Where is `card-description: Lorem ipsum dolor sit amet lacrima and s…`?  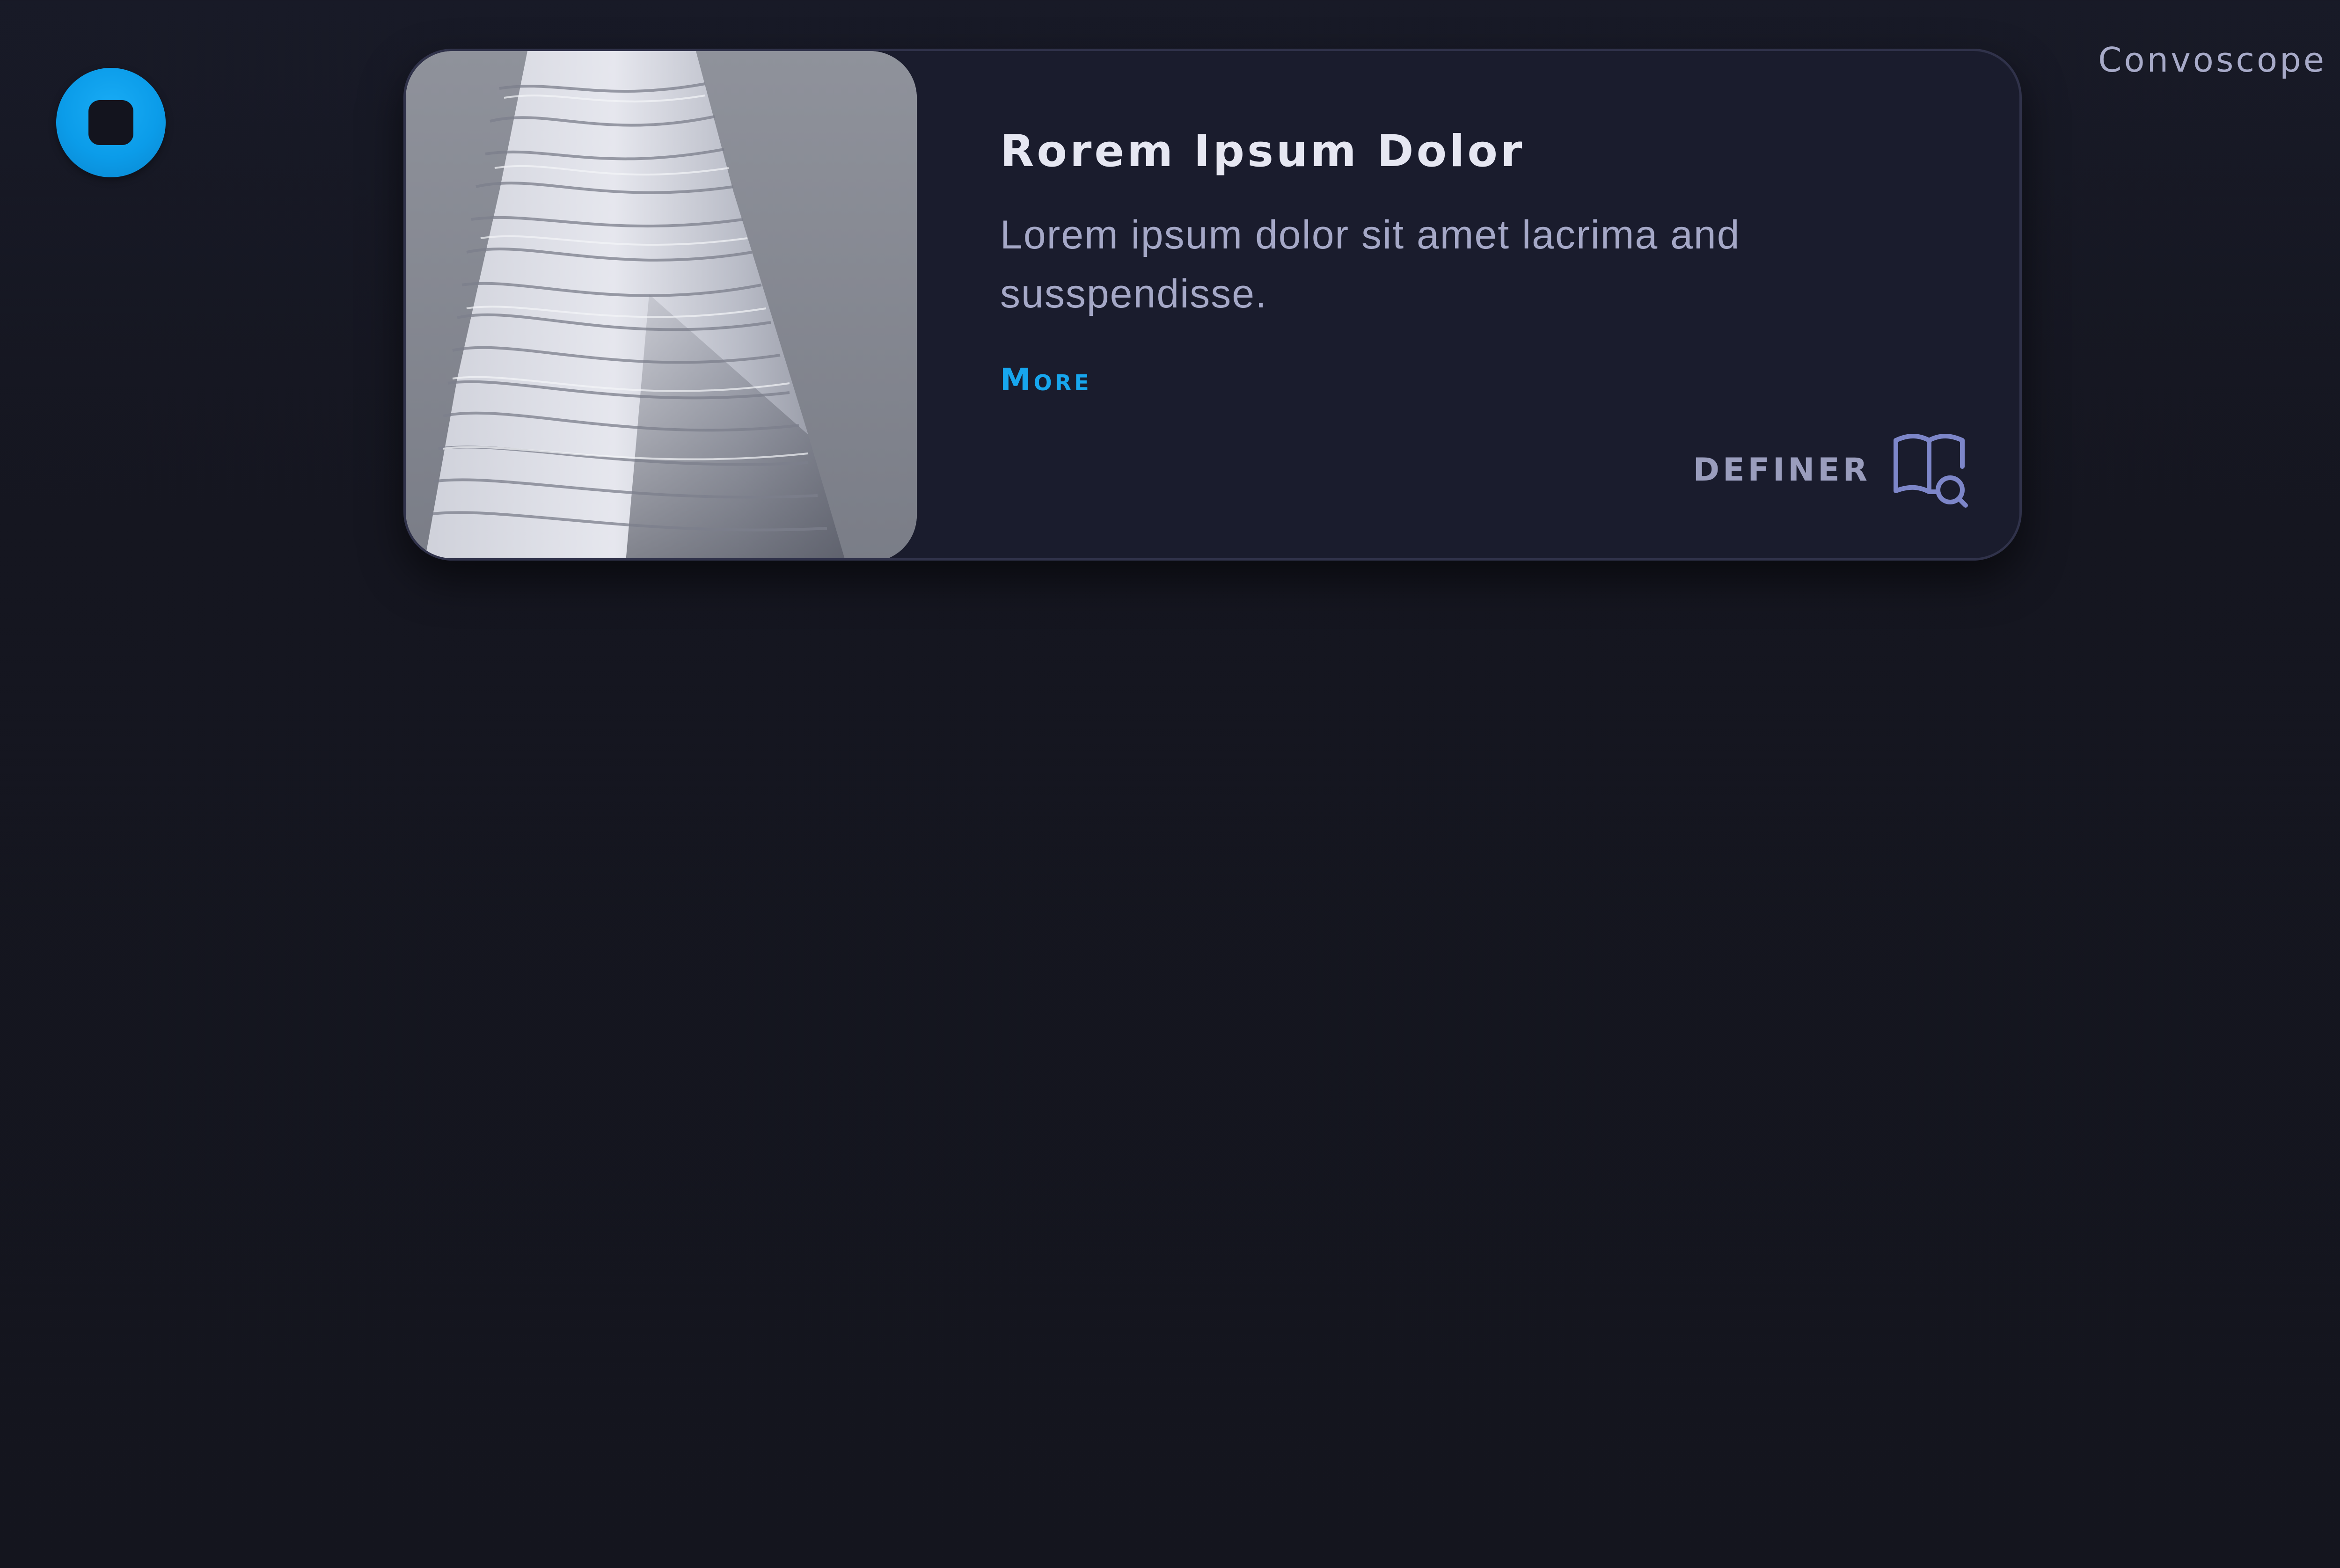
card-description: Lorem ipsum dolor sit amet lacrima and s… is located at coordinates (1370, 264).